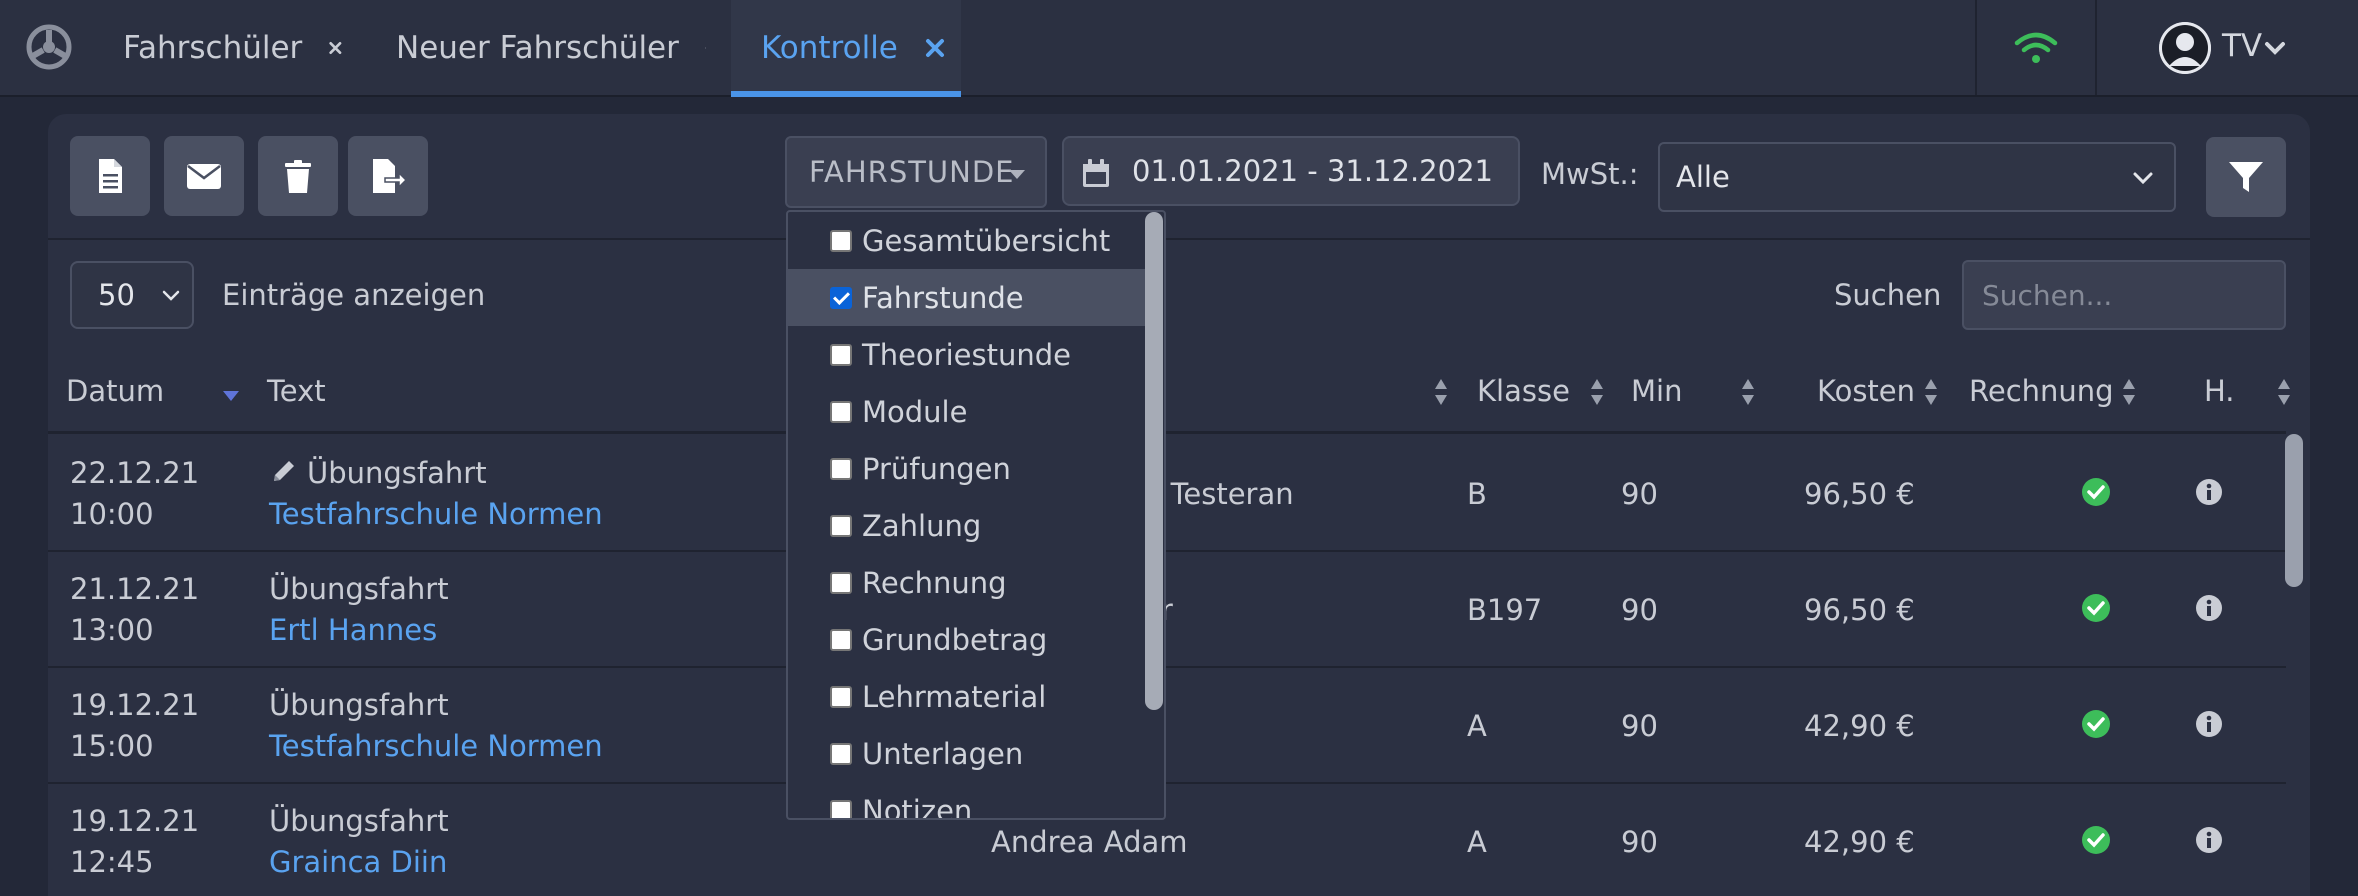  I want to click on table-scrollbar, so click(2294, 510).